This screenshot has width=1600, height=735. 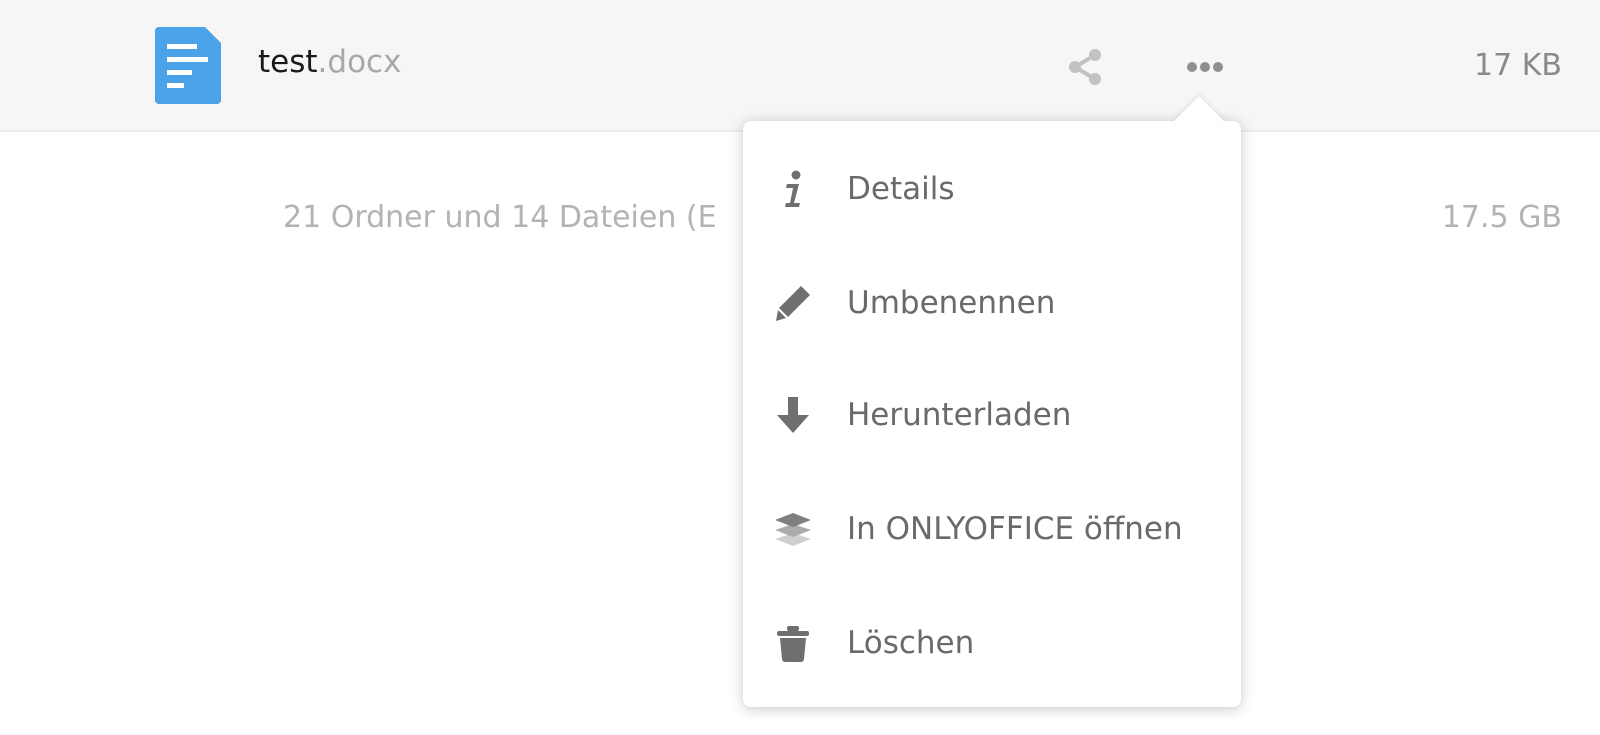 I want to click on file-size: 17 KB, so click(x=1518, y=65).